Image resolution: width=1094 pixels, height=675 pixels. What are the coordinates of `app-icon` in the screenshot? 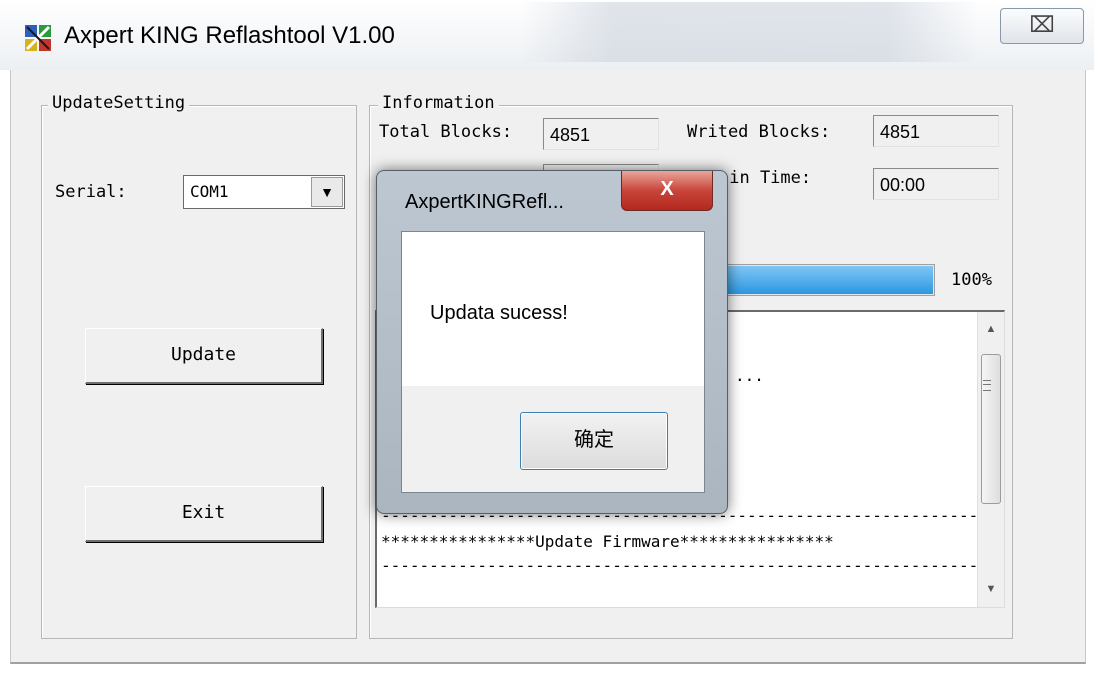 It's located at (38, 38).